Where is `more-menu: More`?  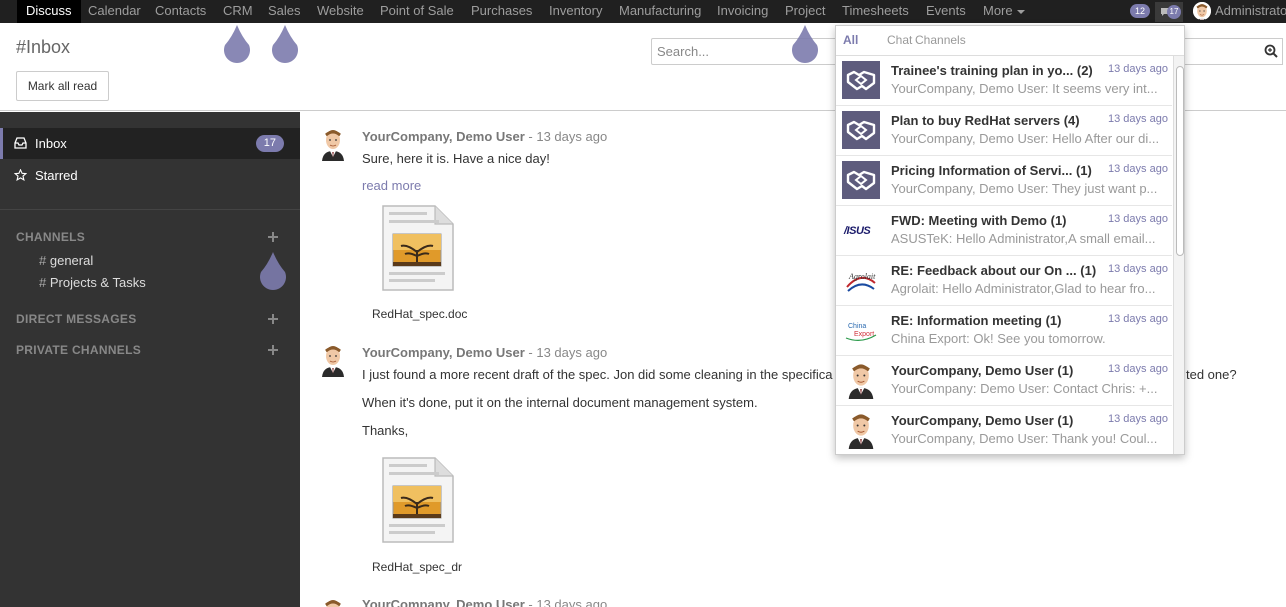
more-menu: More is located at coordinates (1004, 11).